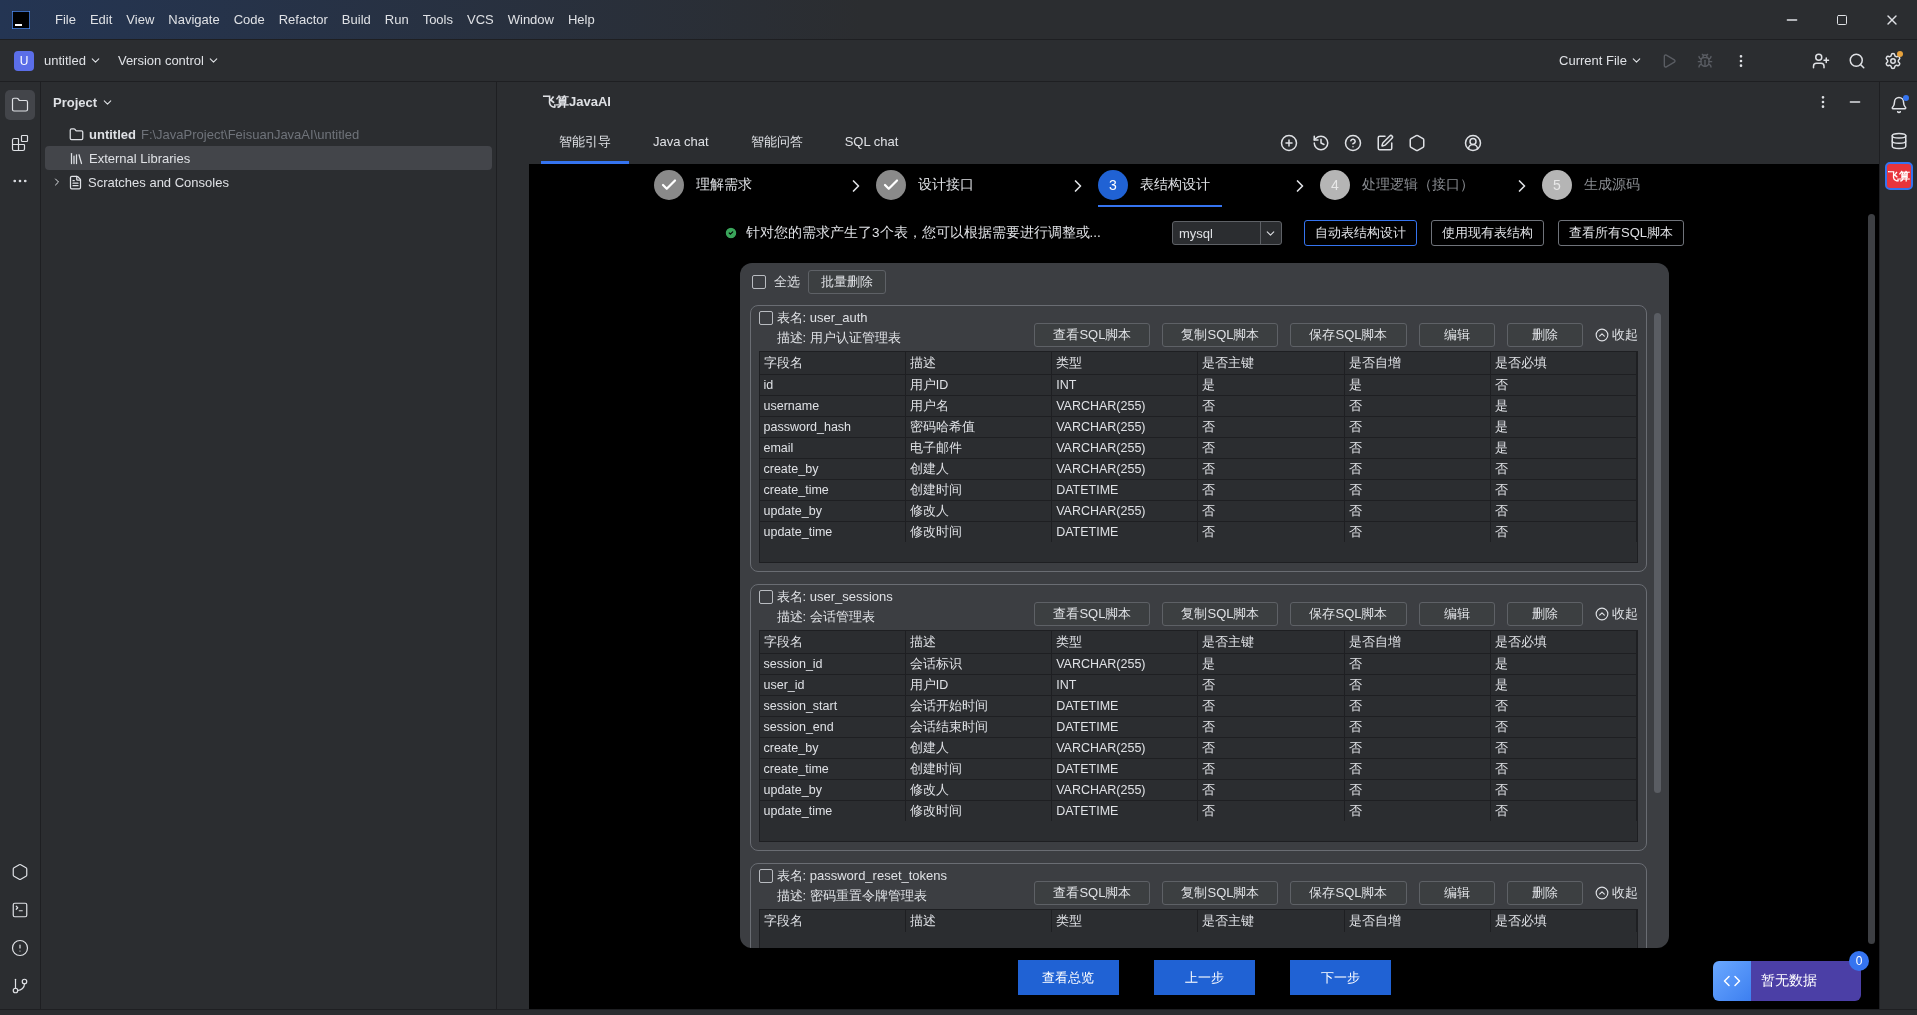  I want to click on table-cell: session_end, so click(832, 727).